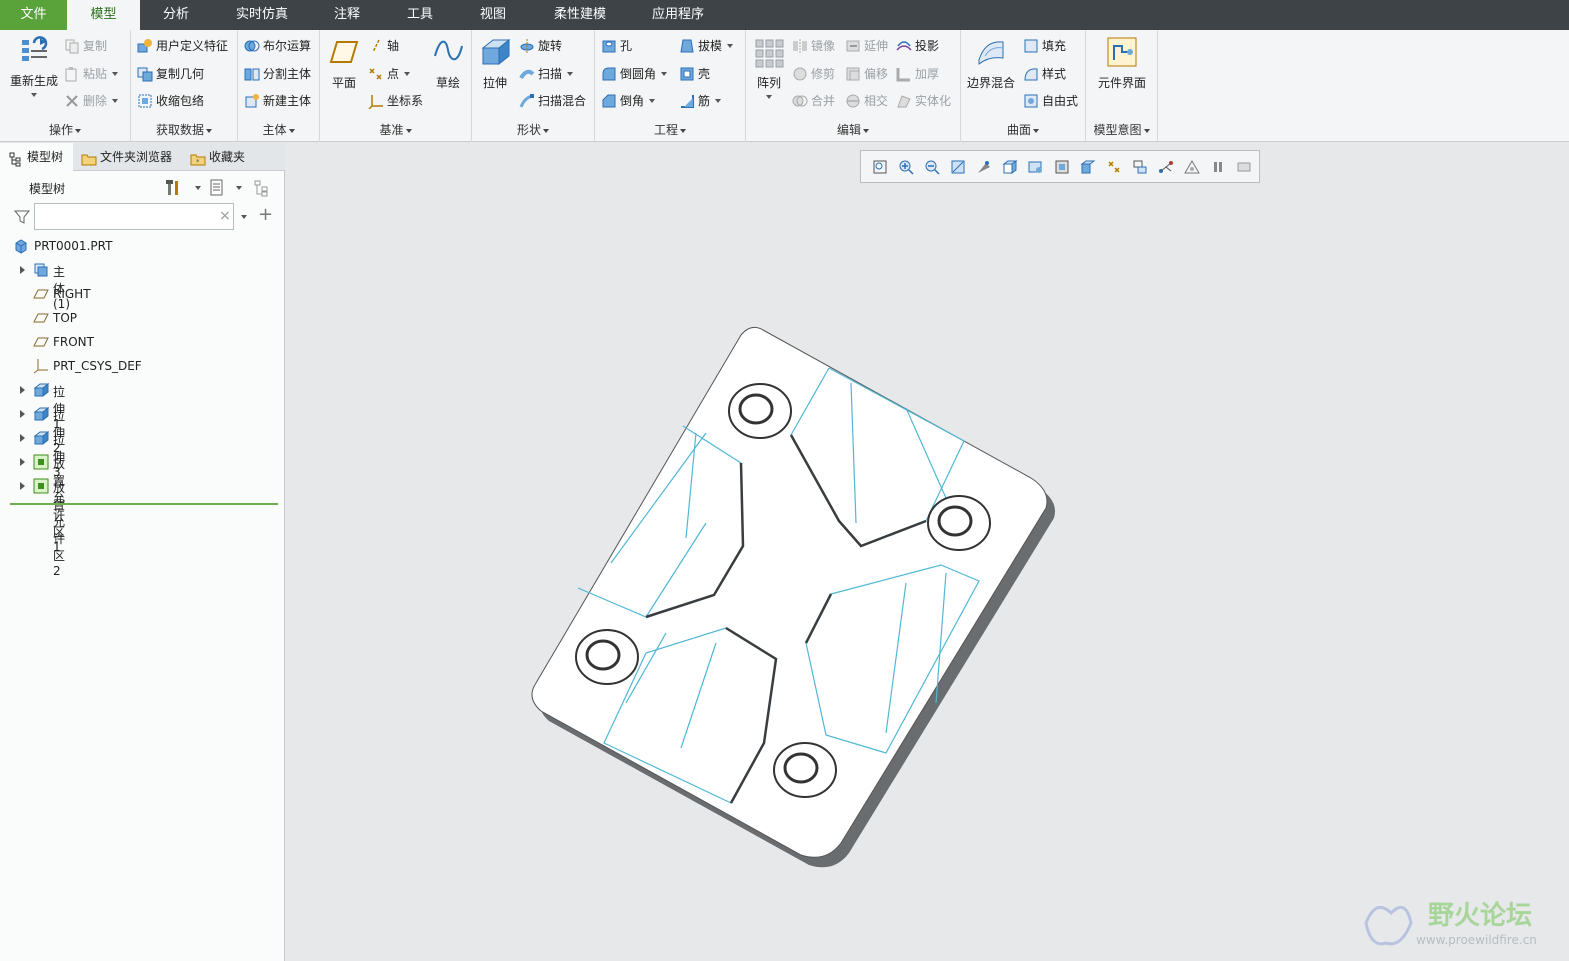  Describe the element at coordinates (33, 15) in the screenshot. I see `tab-file: 文件` at that location.